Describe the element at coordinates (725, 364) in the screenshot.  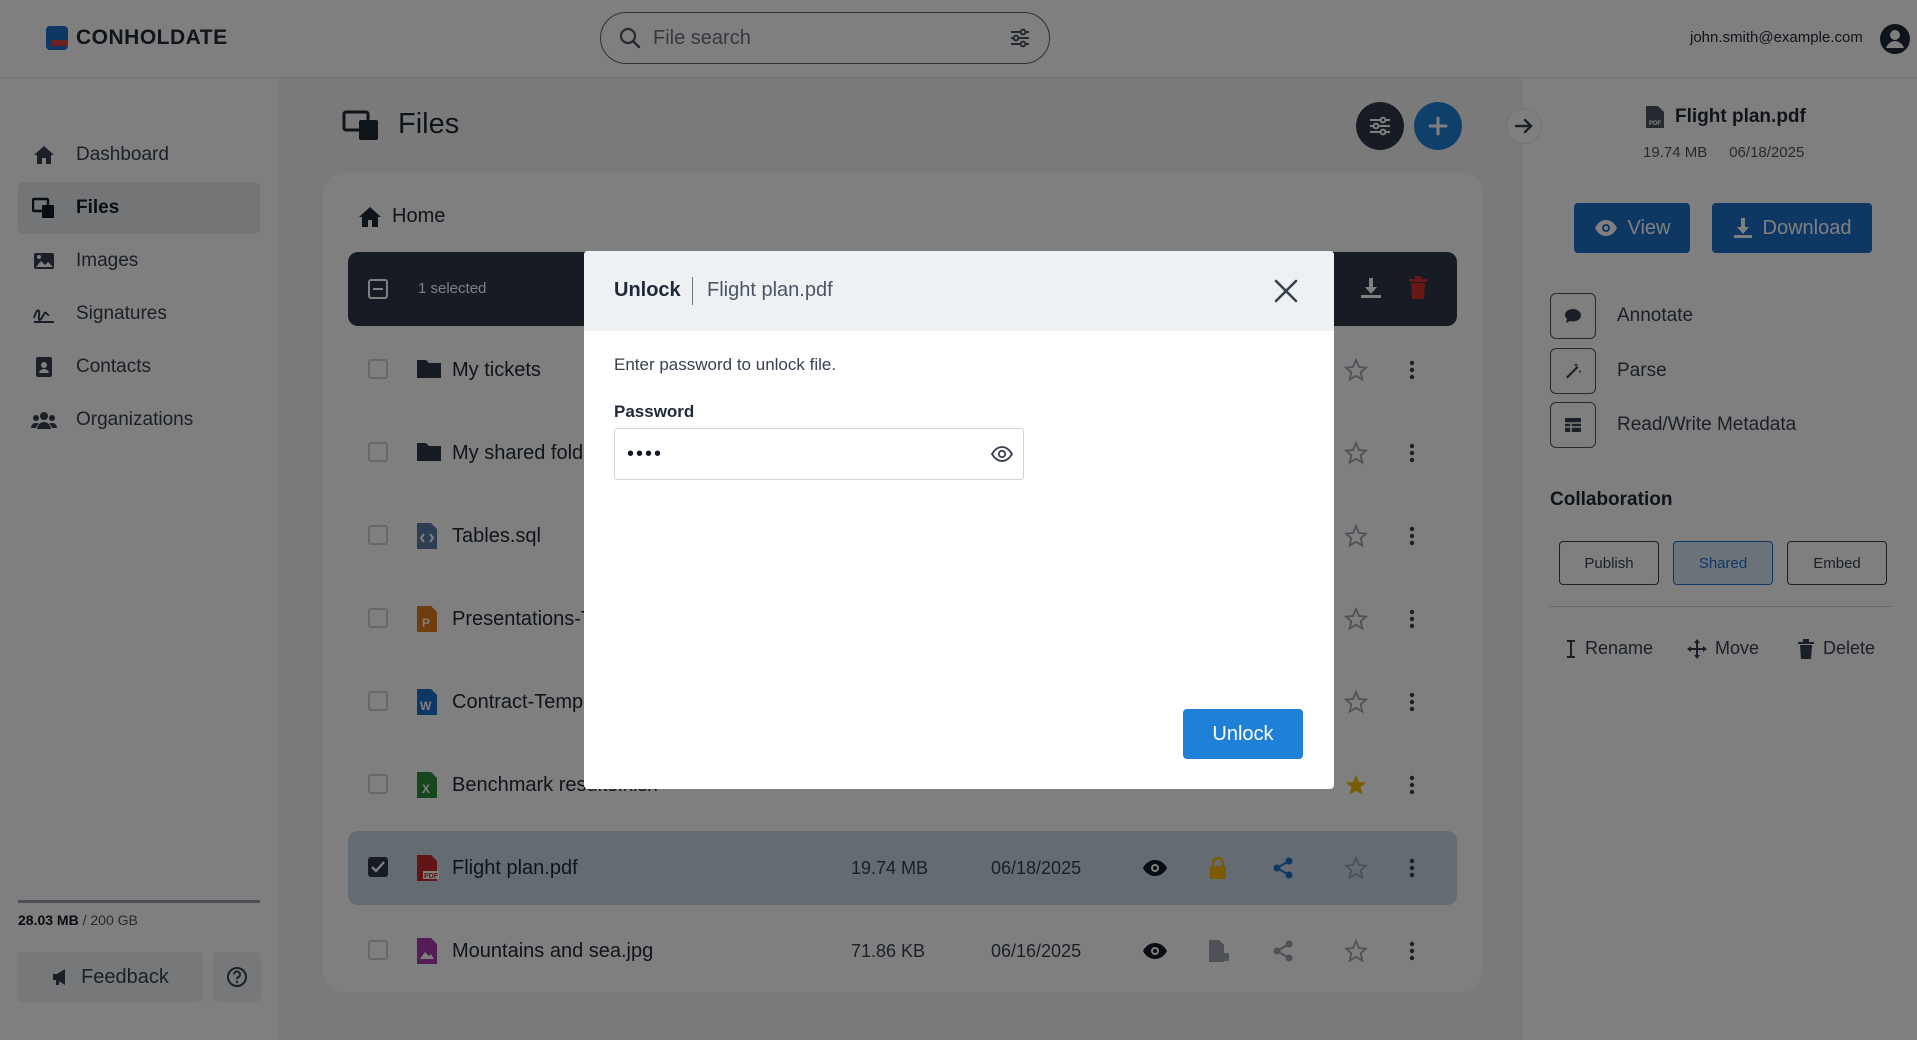
I see `dialog-message: Enter password to unlock file.` at that location.